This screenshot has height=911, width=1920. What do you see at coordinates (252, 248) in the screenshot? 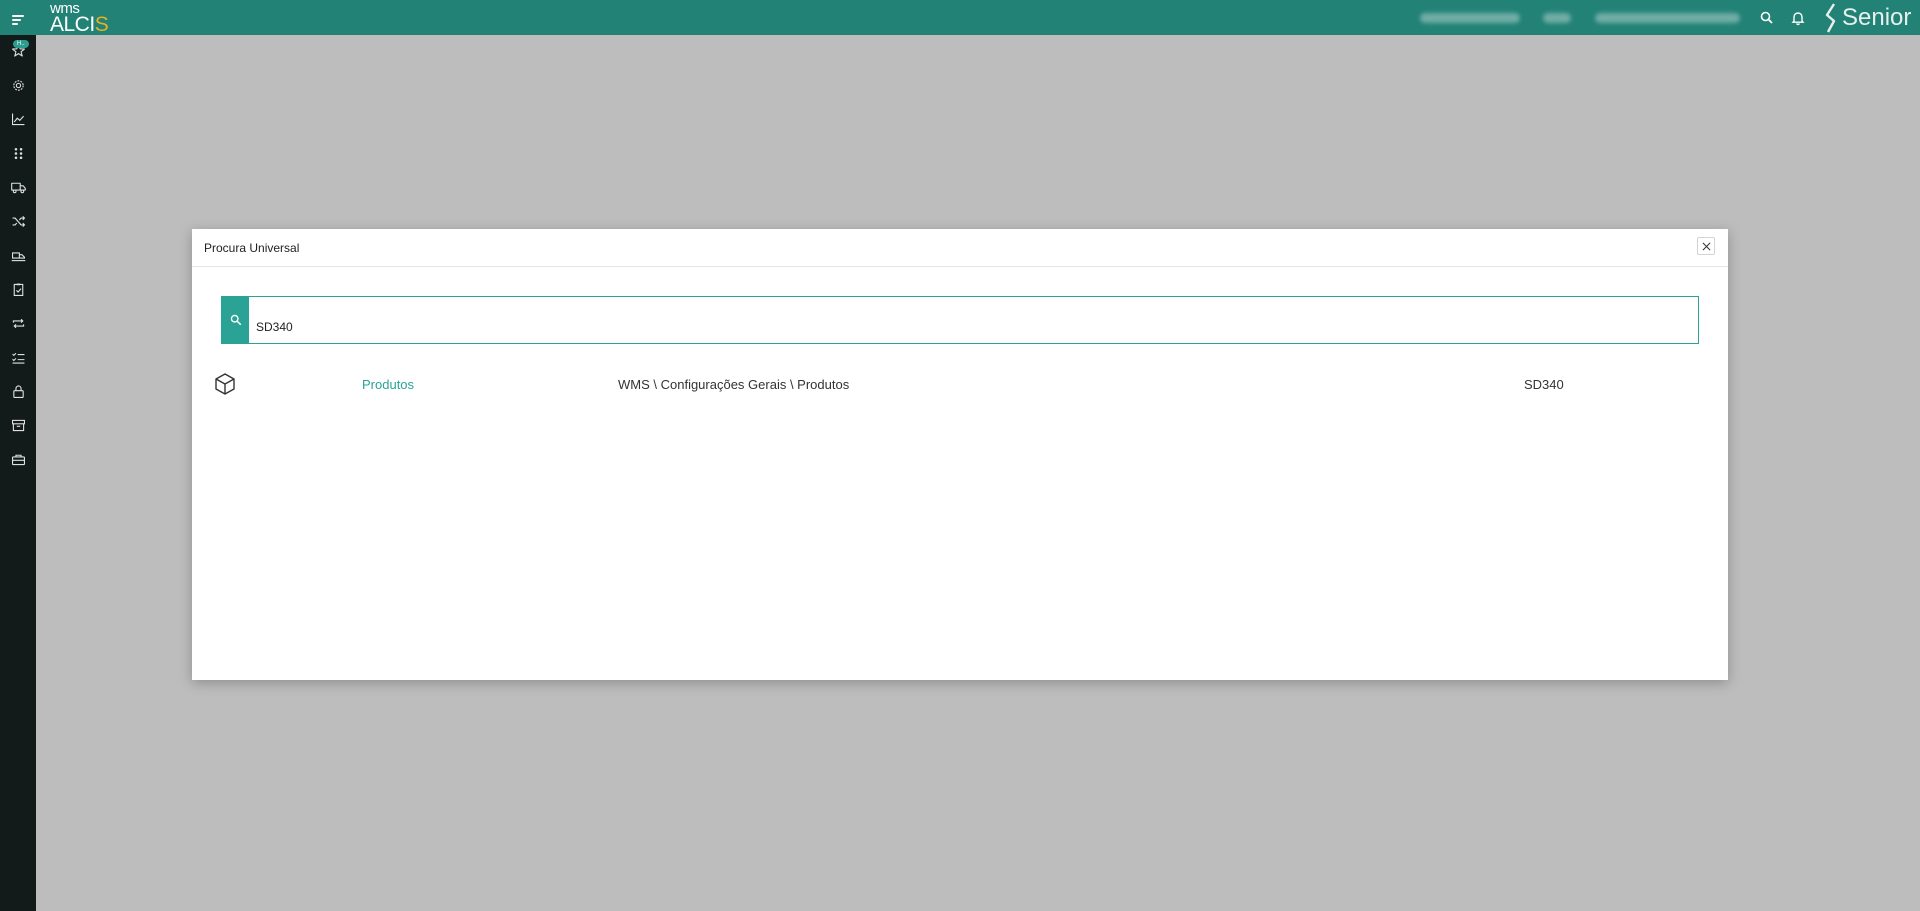
I see `dialog-title: Procura Universal` at bounding box center [252, 248].